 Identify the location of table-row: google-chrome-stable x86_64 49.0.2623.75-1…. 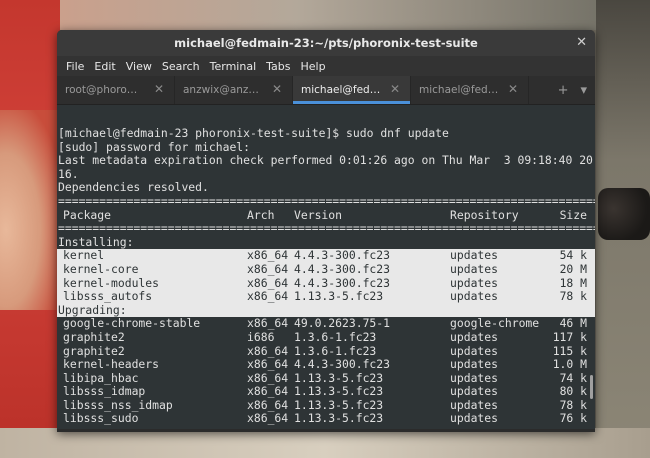
(326, 324).